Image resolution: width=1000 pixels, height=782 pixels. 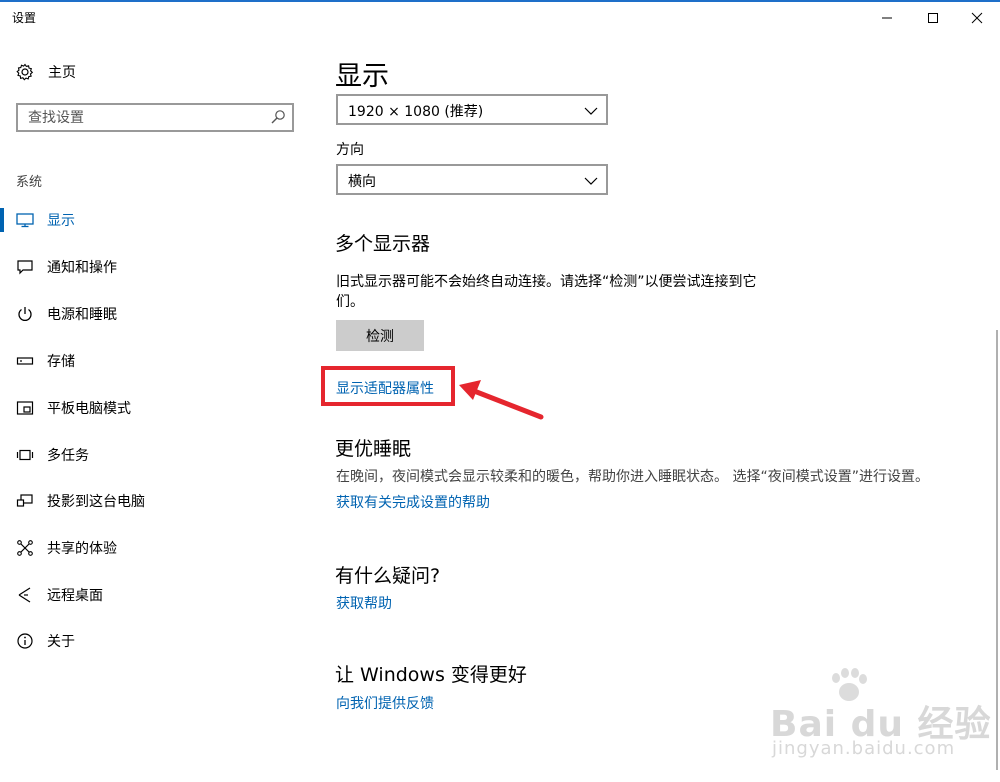 I want to click on multi-display-heading: 多个显示器, so click(x=383, y=244).